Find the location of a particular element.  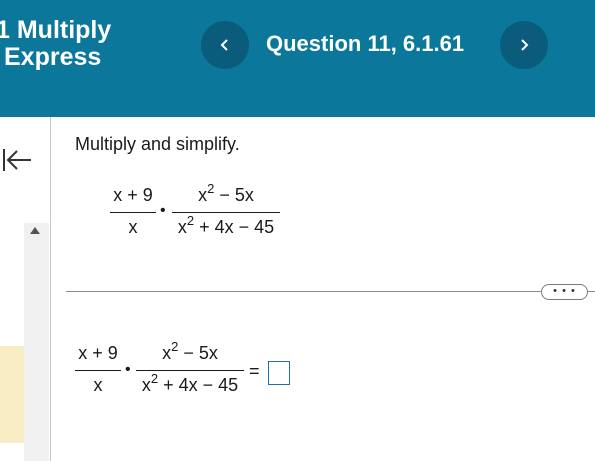

next-question-button is located at coordinates (524, 45).